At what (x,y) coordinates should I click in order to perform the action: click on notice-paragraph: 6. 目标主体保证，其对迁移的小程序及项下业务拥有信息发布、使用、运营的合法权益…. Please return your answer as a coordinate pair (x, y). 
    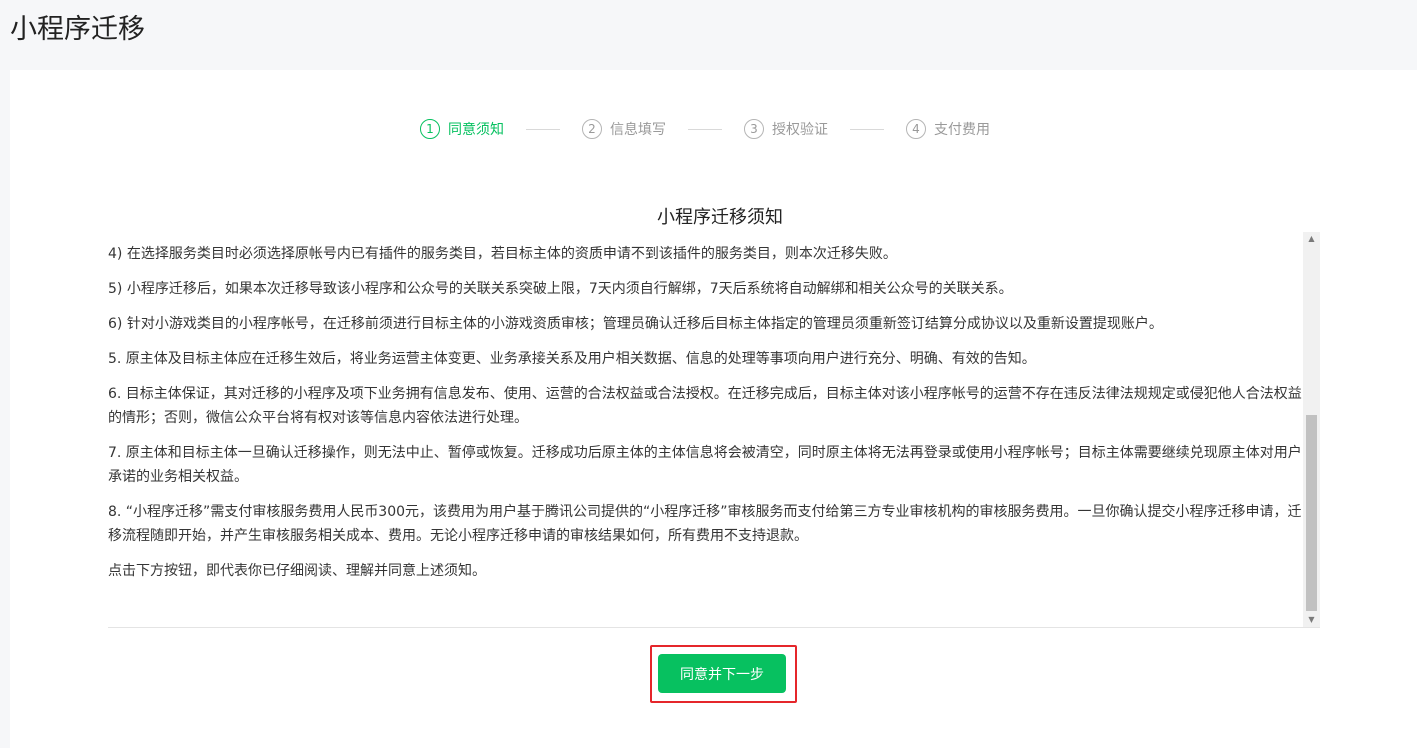
    Looking at the image, I should click on (705, 406).